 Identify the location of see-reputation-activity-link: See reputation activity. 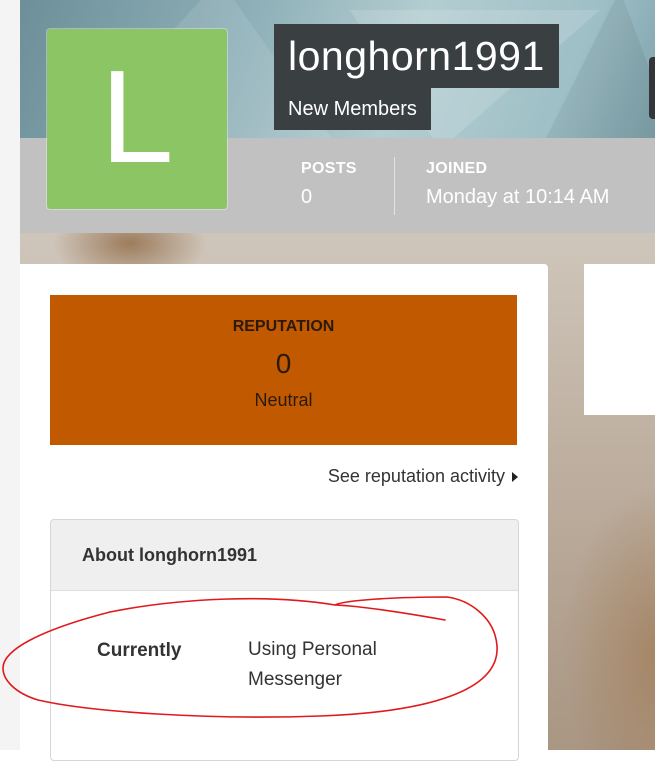
(423, 476).